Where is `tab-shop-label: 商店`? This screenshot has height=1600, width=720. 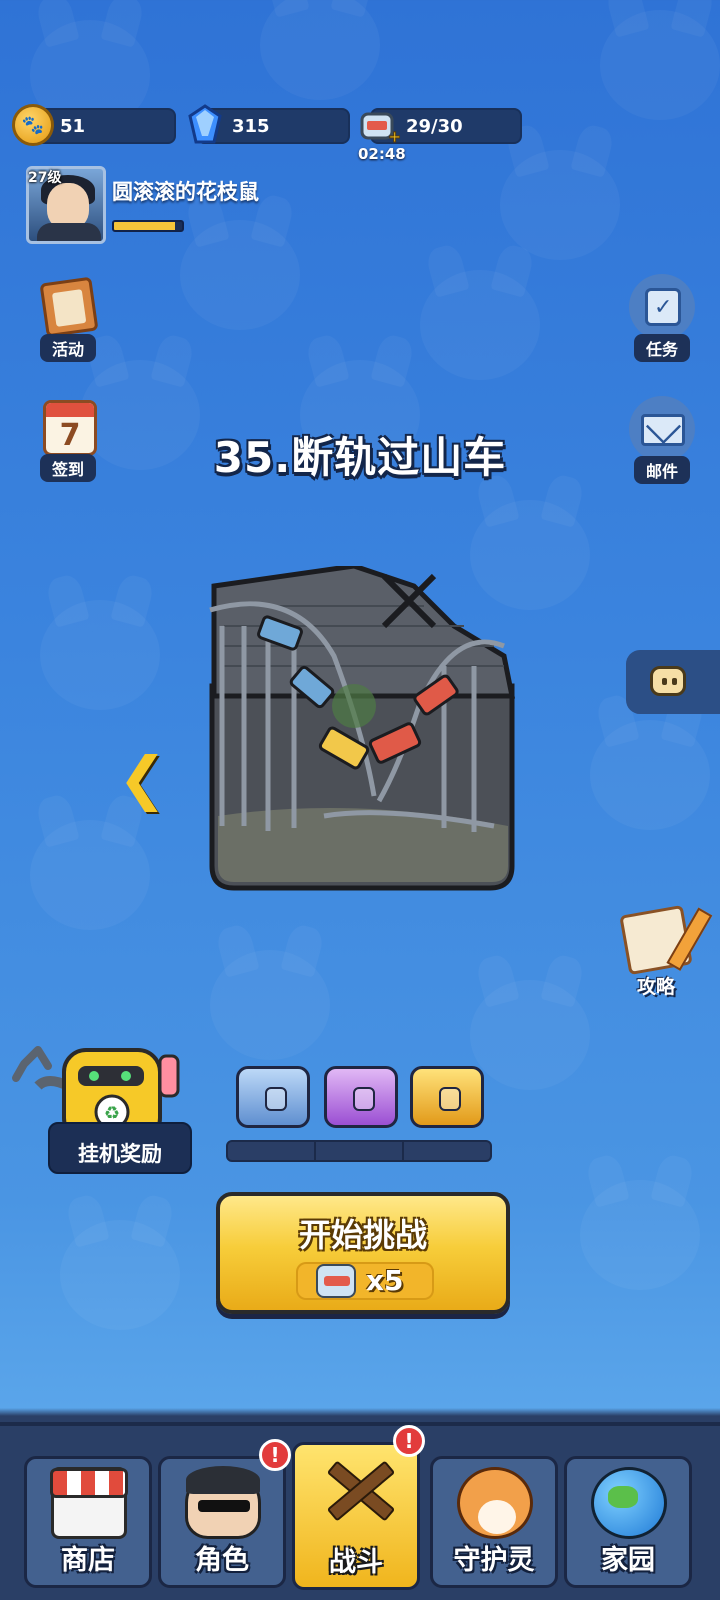 tab-shop-label: 商店 is located at coordinates (88, 1560).